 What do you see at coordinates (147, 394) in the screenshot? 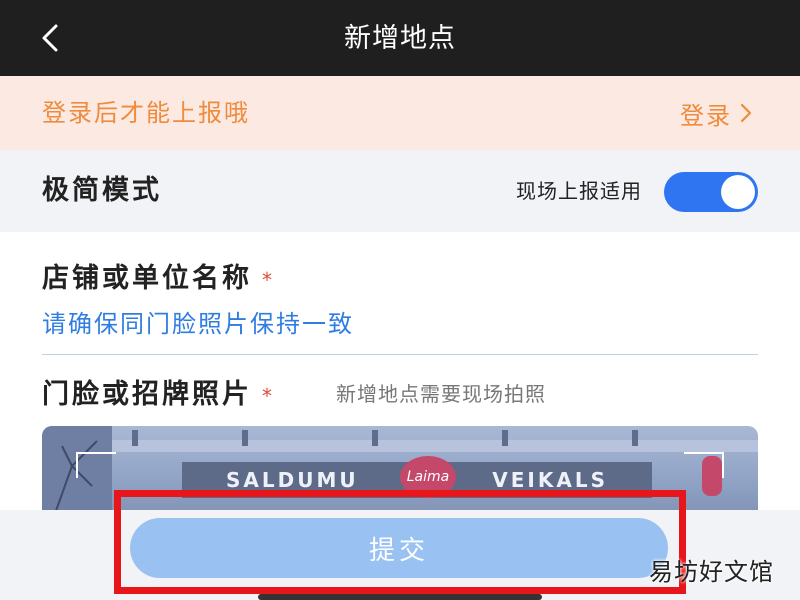
I see `storefront-photo-label-text: 门脸或招牌照片` at bounding box center [147, 394].